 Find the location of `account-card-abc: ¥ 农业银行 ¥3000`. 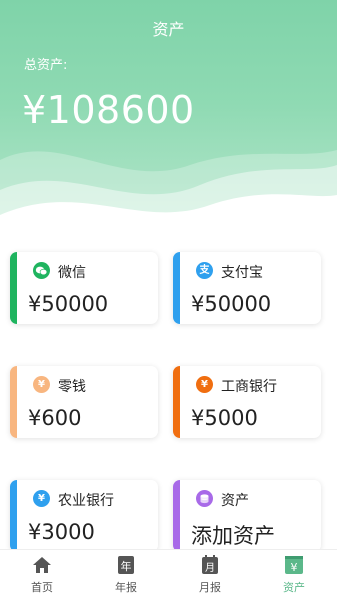

account-card-abc: ¥ 农业银行 ¥3000 is located at coordinates (84, 516).